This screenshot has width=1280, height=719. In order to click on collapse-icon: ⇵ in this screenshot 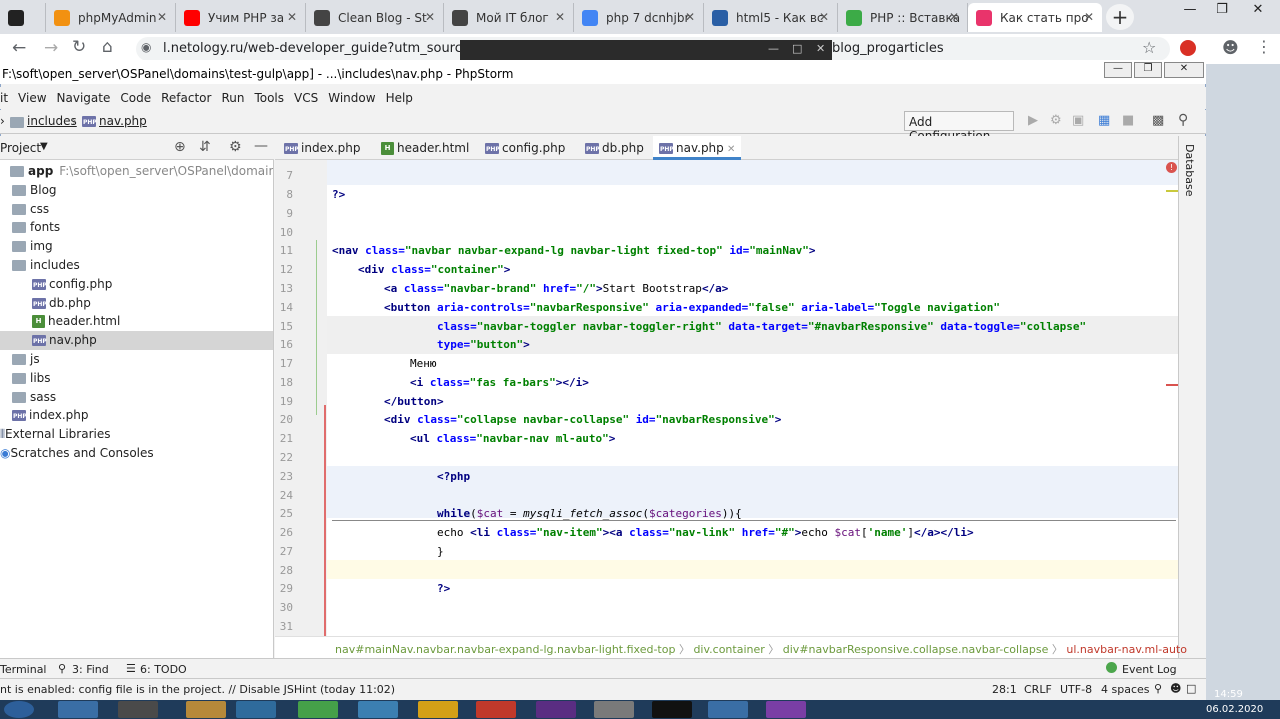, I will do `click(205, 147)`.